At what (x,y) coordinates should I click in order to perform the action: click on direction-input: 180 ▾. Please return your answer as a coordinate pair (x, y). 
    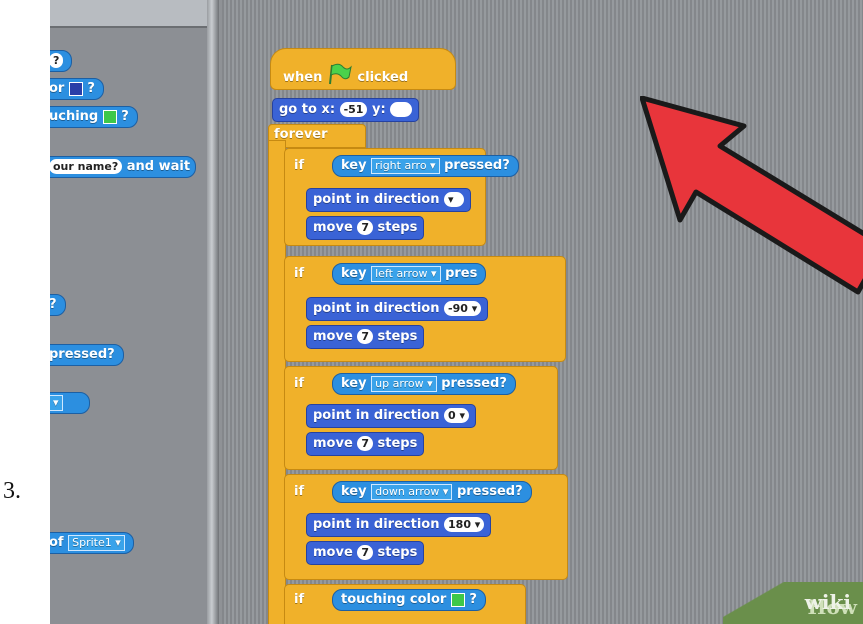
    Looking at the image, I should click on (464, 524).